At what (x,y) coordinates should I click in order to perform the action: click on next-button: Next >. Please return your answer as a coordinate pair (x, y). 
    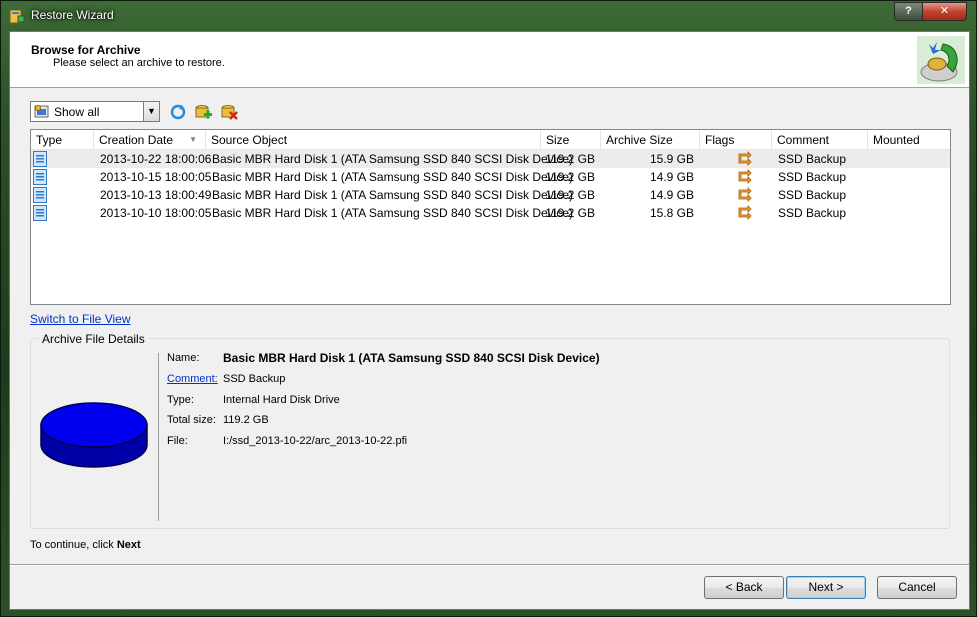
    Looking at the image, I should click on (826, 587).